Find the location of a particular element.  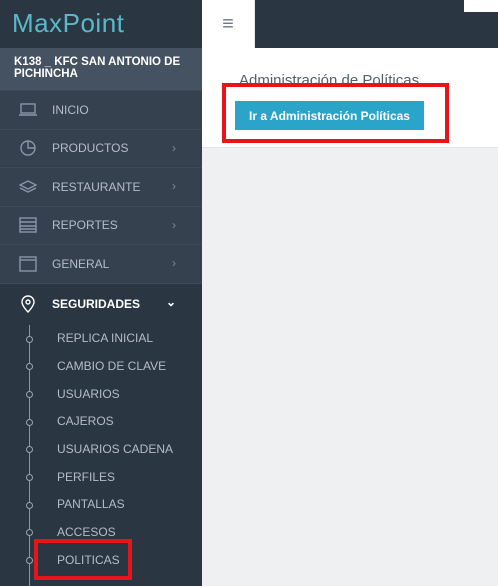

map-pin-icon is located at coordinates (28, 304).